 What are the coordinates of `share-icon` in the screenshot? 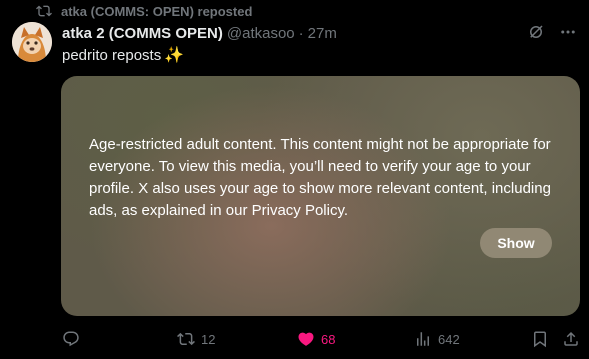 It's located at (571, 338).